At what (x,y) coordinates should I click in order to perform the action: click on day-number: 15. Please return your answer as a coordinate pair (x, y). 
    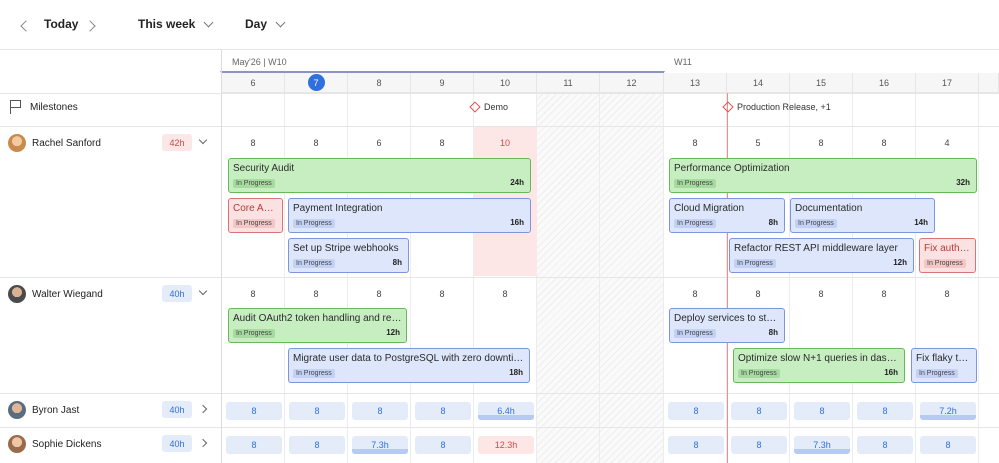
    Looking at the image, I should click on (820, 82).